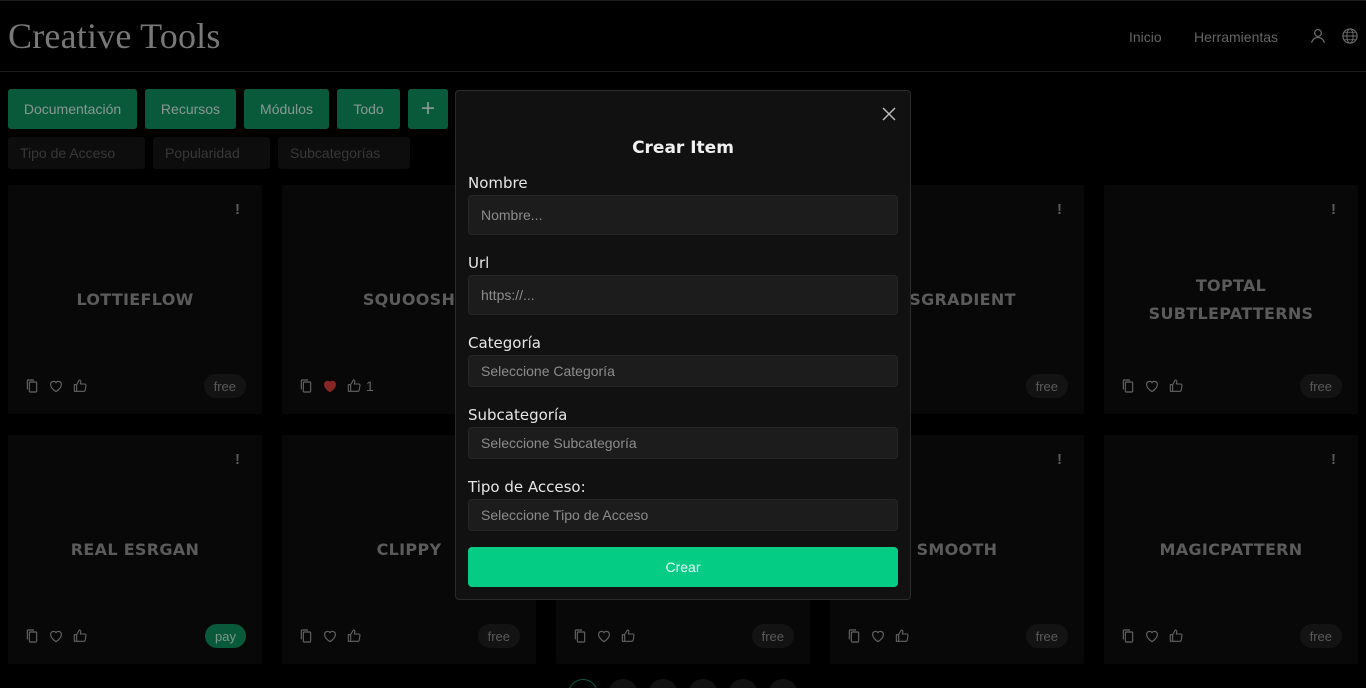 The height and width of the screenshot is (688, 1366). What do you see at coordinates (518, 415) in the screenshot?
I see `subcategoria-label: Subcategoría` at bounding box center [518, 415].